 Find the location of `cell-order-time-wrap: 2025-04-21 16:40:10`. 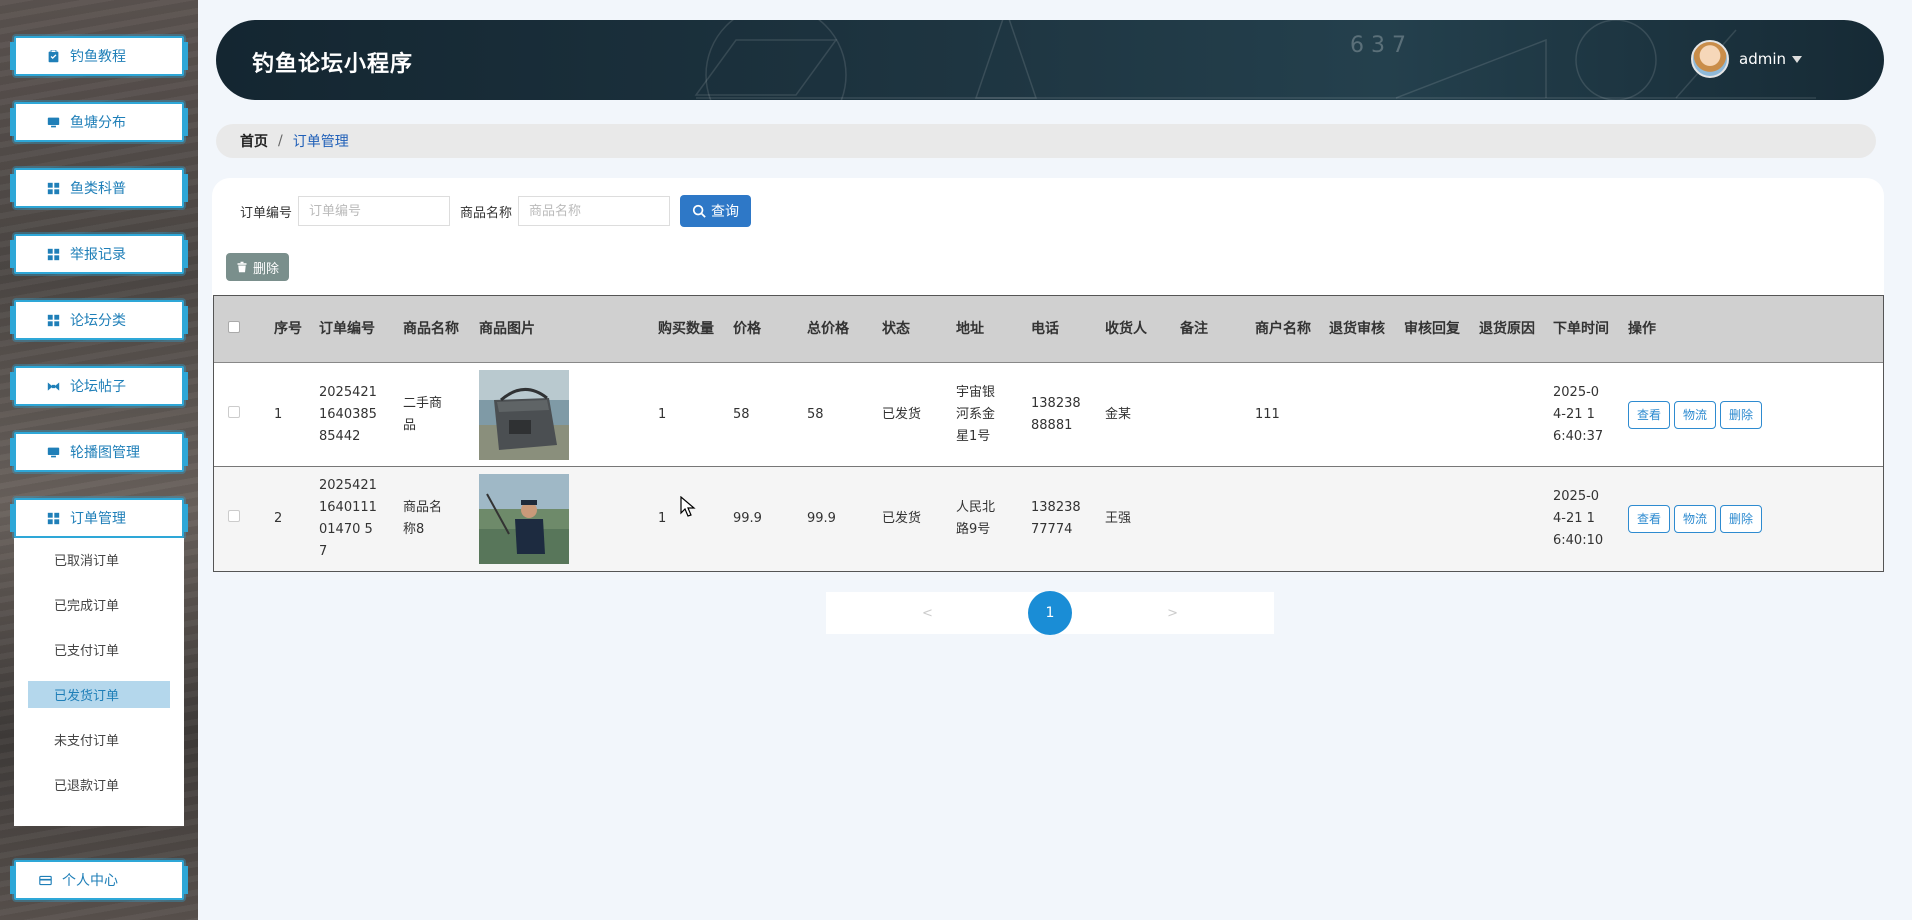

cell-order-time-wrap: 2025-04-21 16:40:10 is located at coordinates (1590, 519).